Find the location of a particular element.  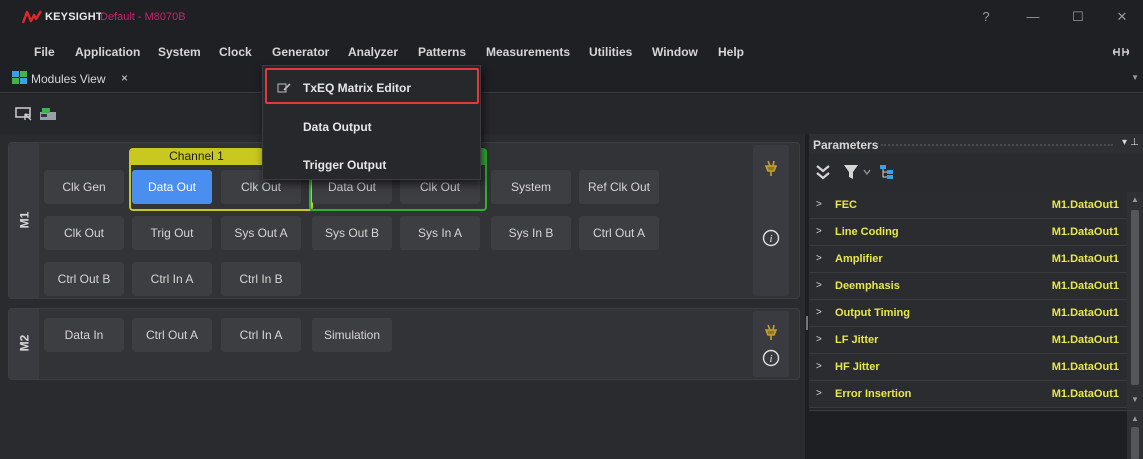

module-button: Trig Out is located at coordinates (172, 233).